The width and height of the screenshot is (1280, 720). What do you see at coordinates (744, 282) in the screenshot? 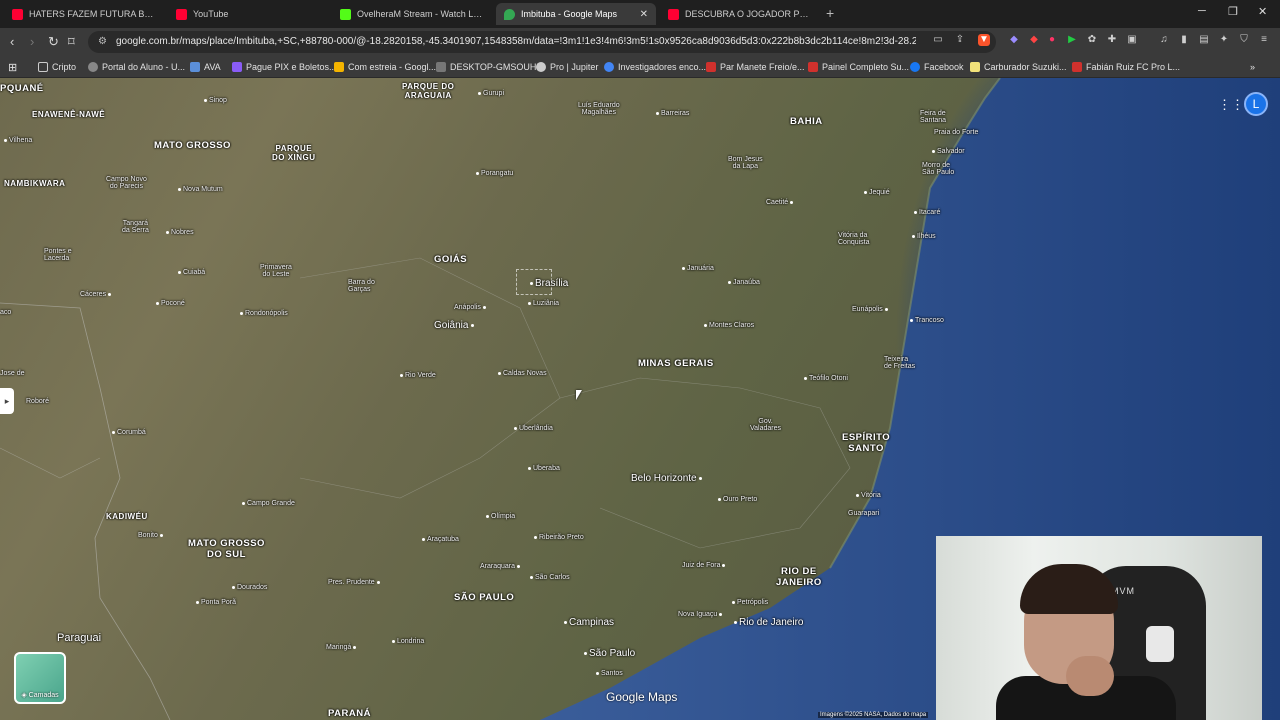
I see `city-janauba: Janaúba` at bounding box center [744, 282].